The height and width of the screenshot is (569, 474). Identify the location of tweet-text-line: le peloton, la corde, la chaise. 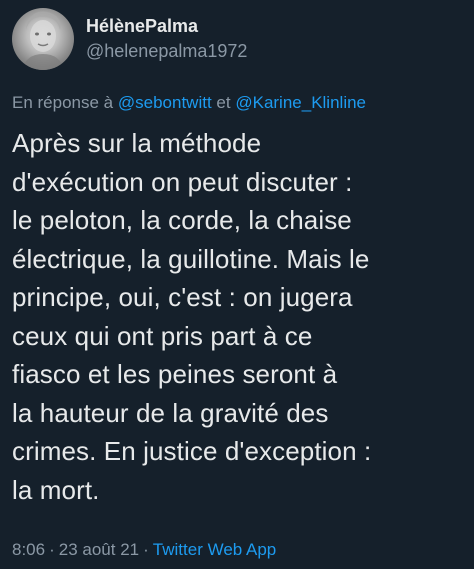
(182, 220).